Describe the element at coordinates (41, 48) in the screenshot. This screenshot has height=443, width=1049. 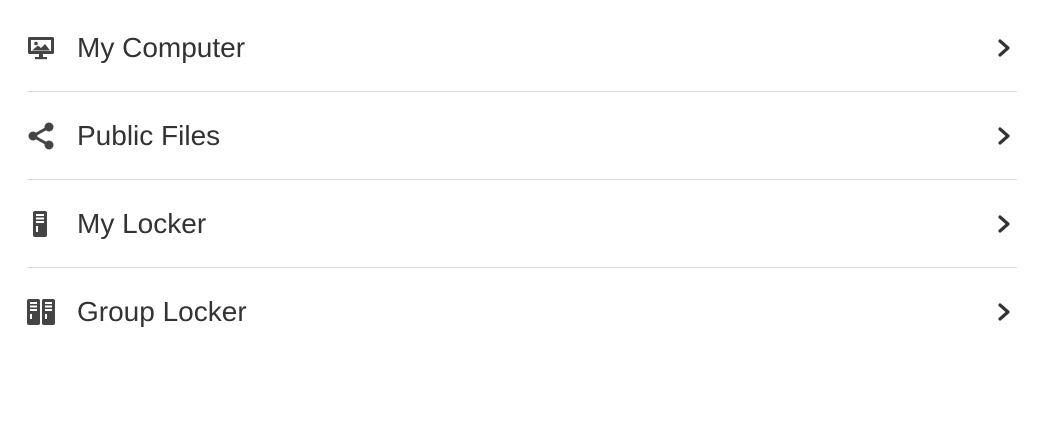
I see `monitor-image-icon` at that location.